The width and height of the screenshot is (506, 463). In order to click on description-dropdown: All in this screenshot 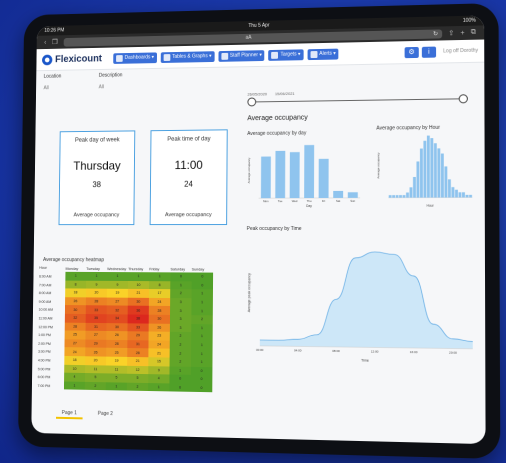, I will do `click(111, 87)`.